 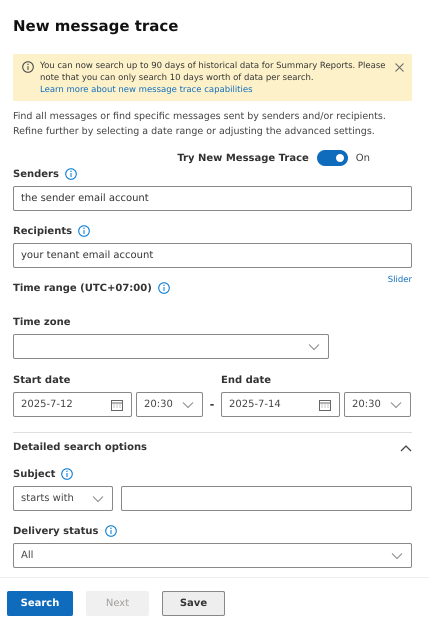 What do you see at coordinates (363, 158) in the screenshot?
I see `toggle-state: On` at bounding box center [363, 158].